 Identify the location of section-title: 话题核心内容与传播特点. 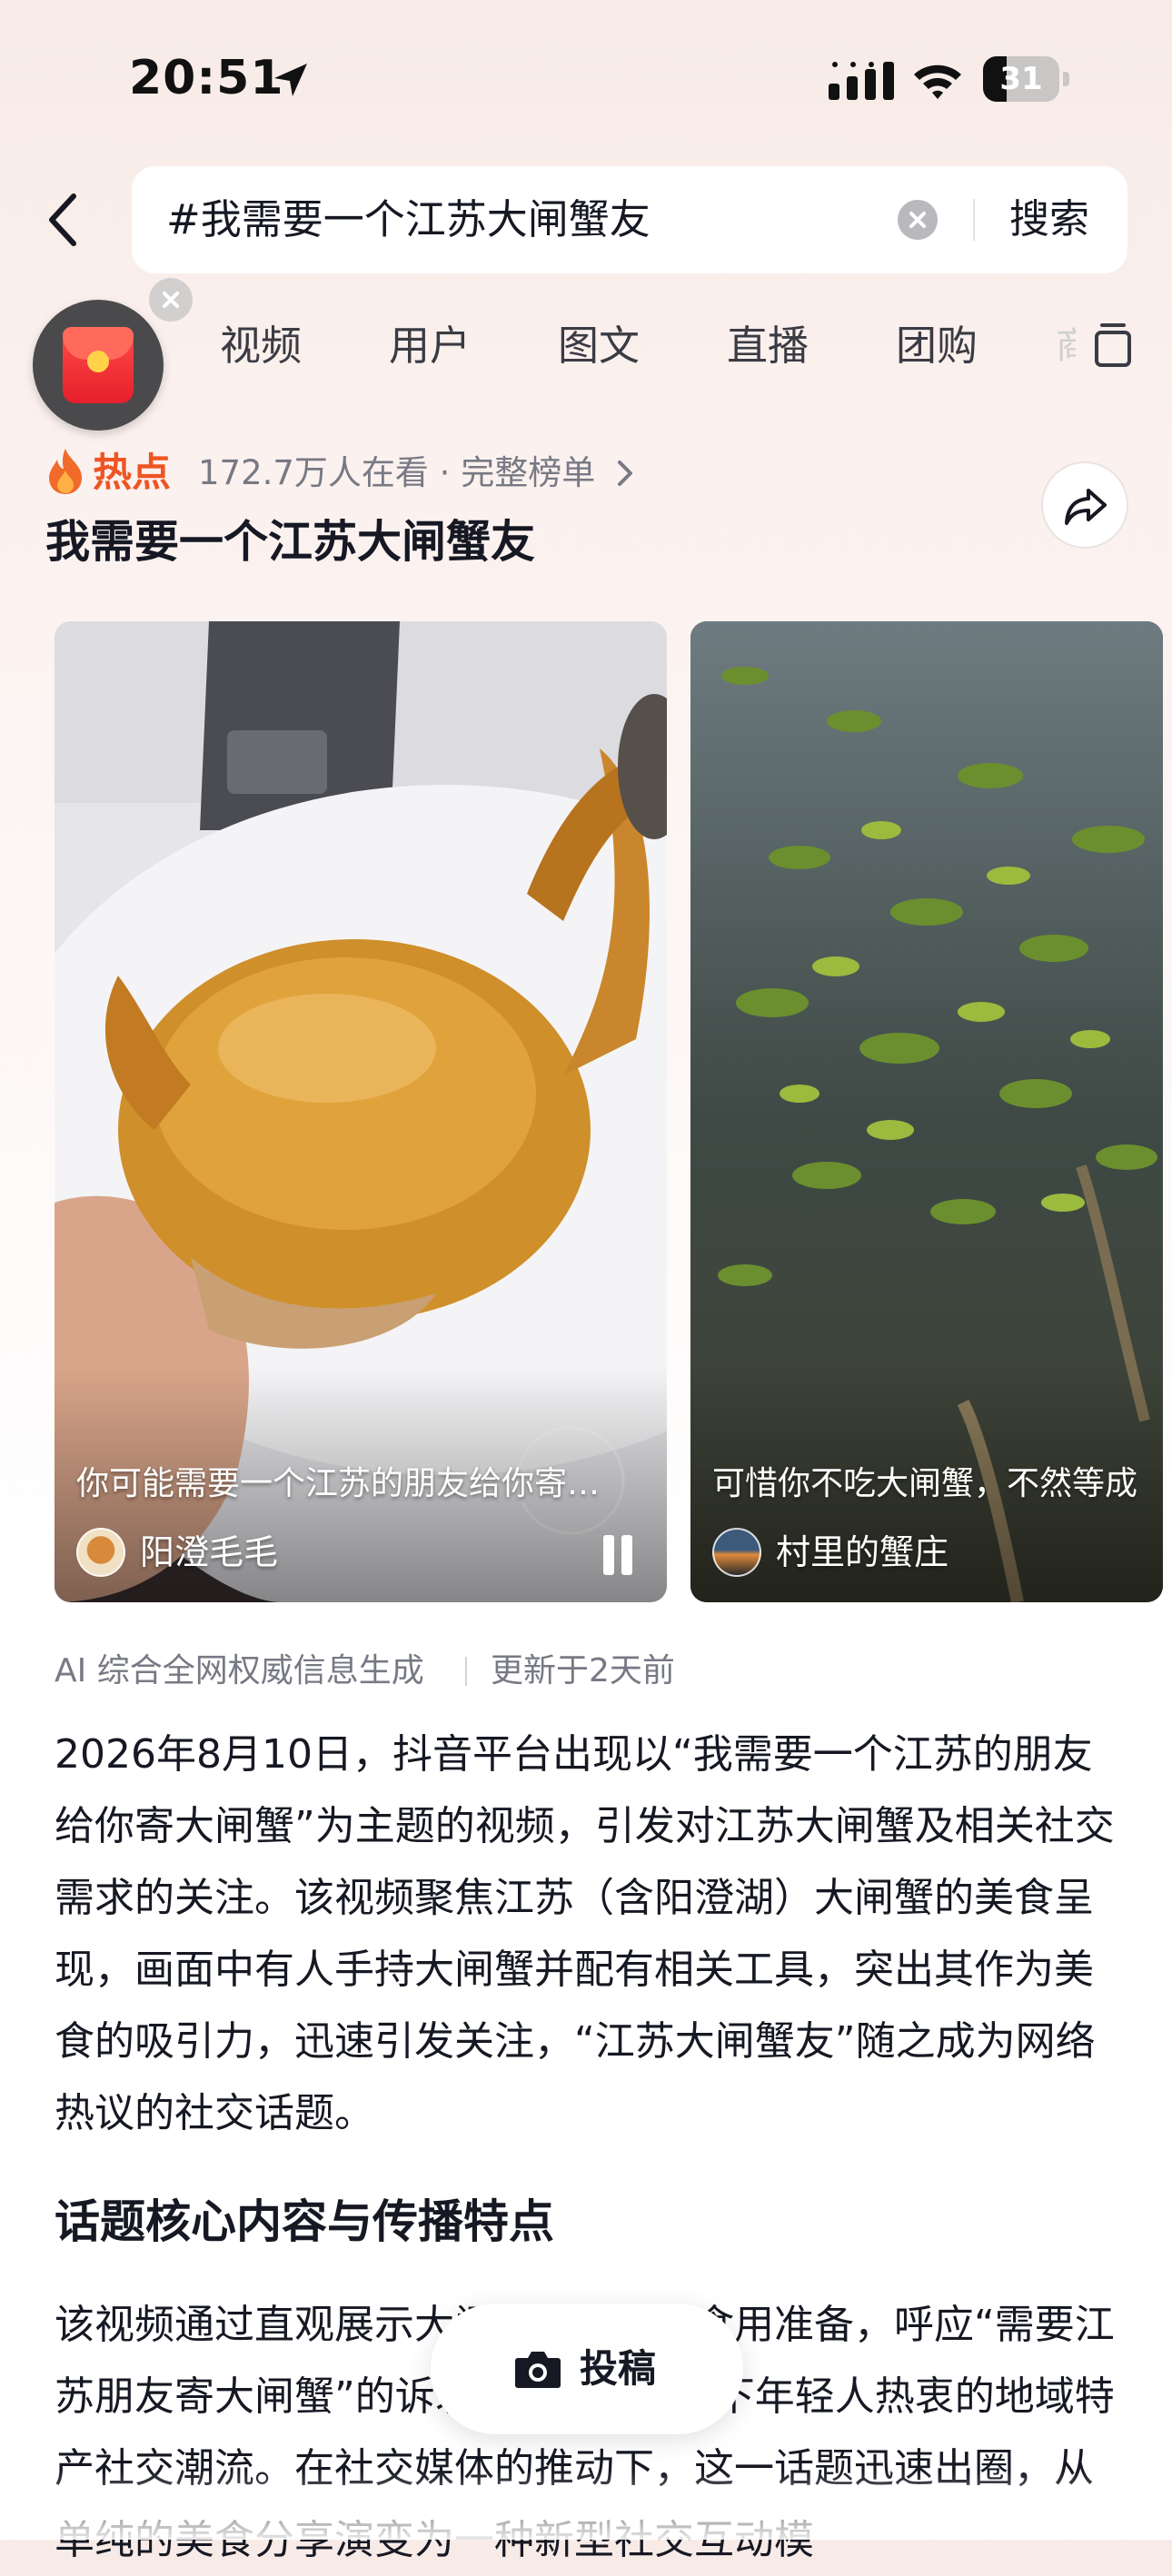
(305, 2221).